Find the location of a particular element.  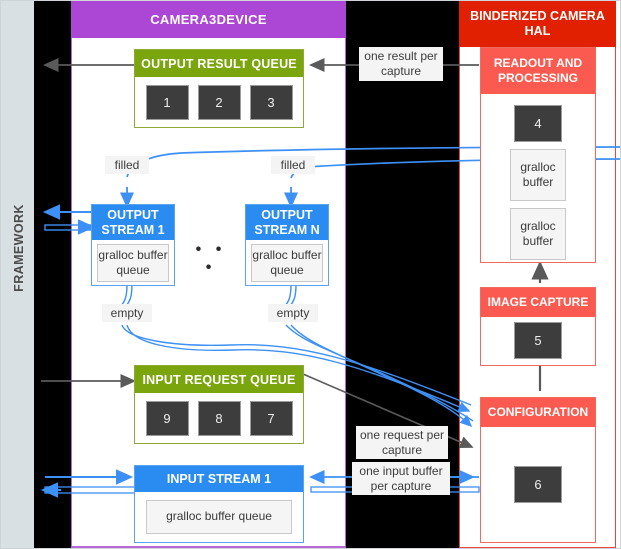

chip: 8 is located at coordinates (219, 418).